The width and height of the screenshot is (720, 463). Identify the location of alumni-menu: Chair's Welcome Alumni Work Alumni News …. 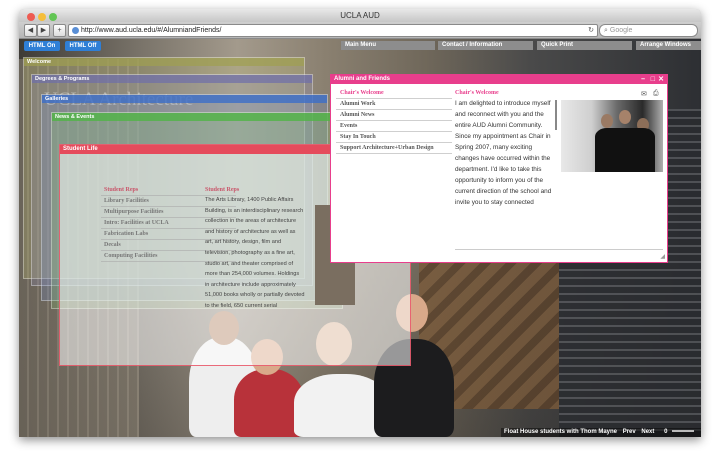
(394, 121).